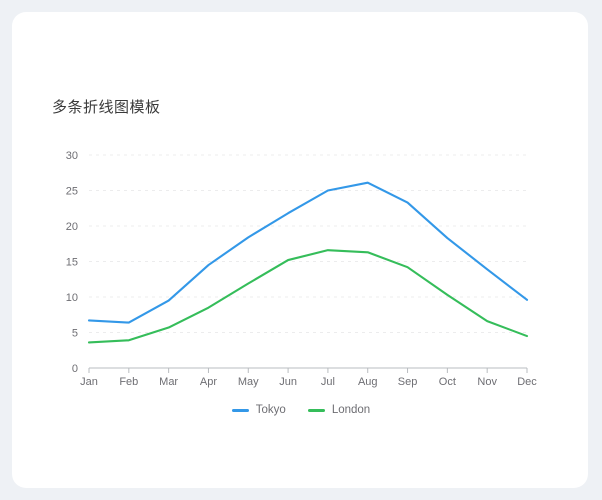 Image resolution: width=602 pixels, height=500 pixels. What do you see at coordinates (270, 410) in the screenshot?
I see `legend-label: Tokyo` at bounding box center [270, 410].